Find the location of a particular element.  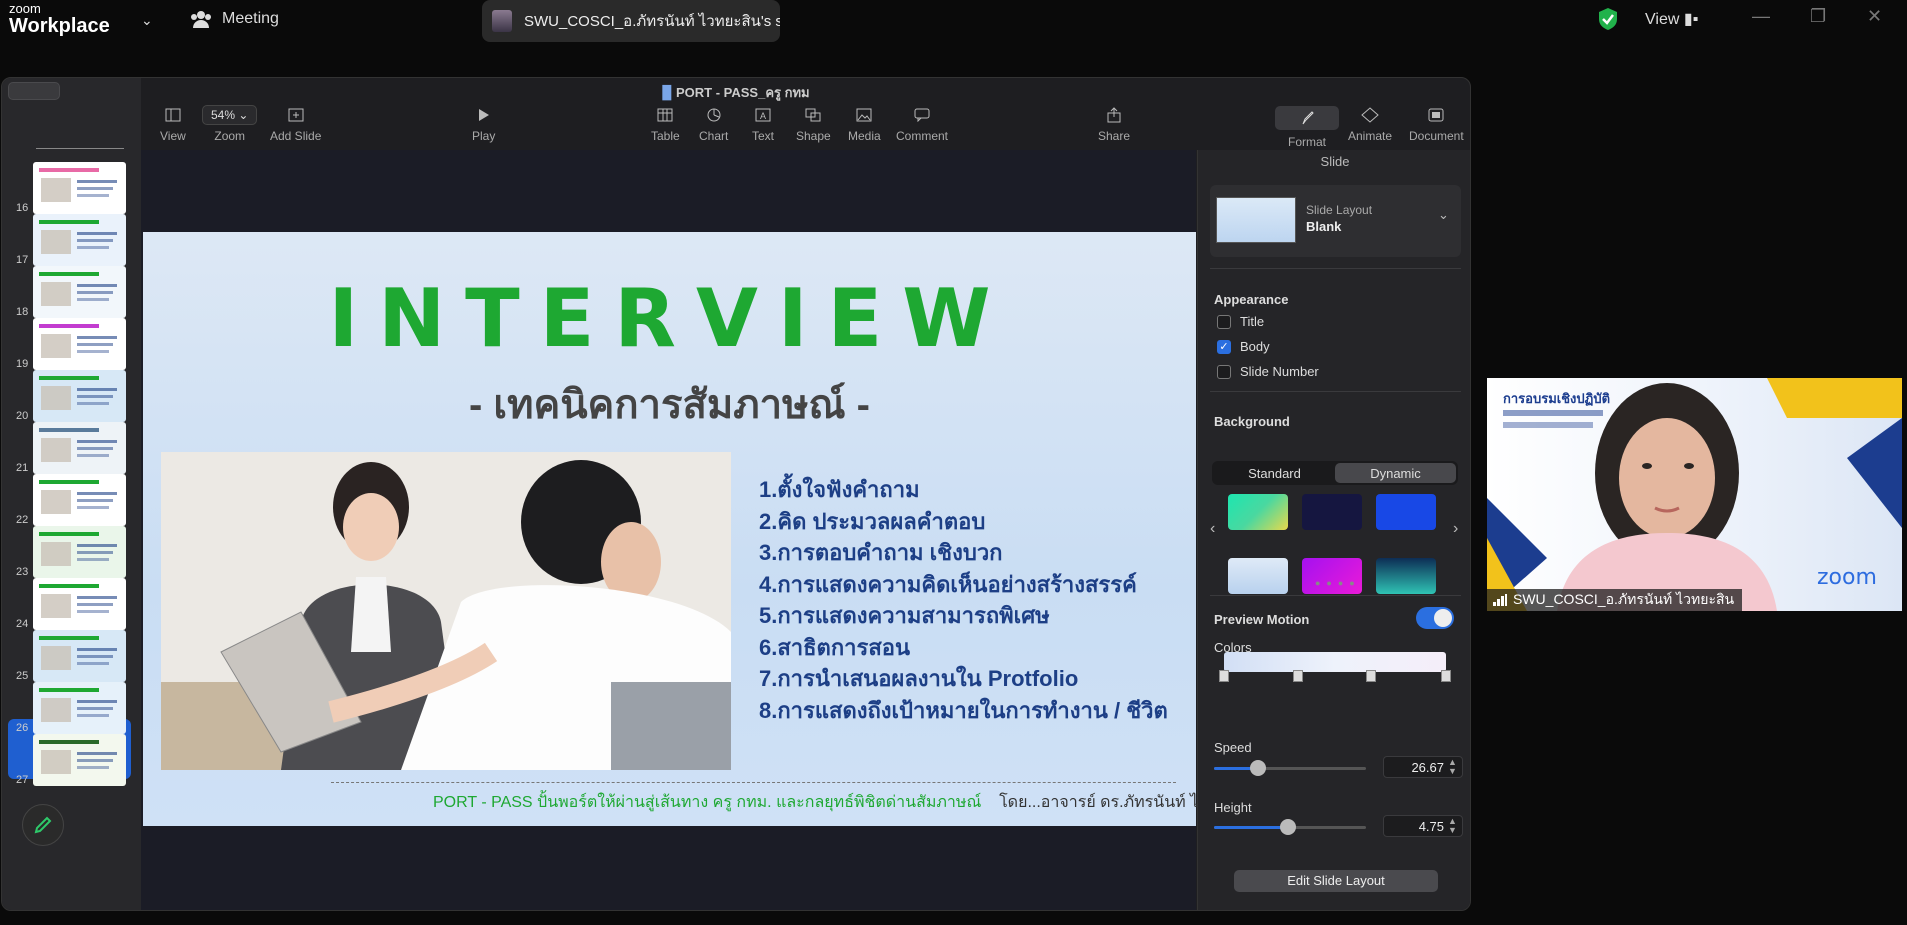

toolbar-comment-label: Comment is located at coordinates (922, 136).